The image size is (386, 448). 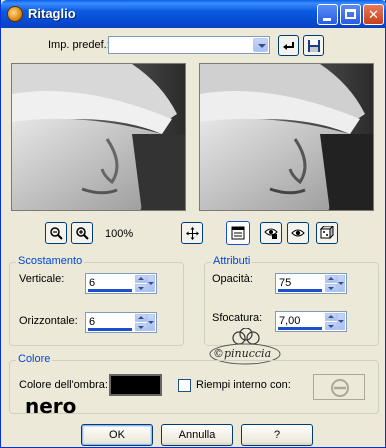 What do you see at coordinates (121, 283) in the screenshot?
I see `vertical-spinner: 6` at bounding box center [121, 283].